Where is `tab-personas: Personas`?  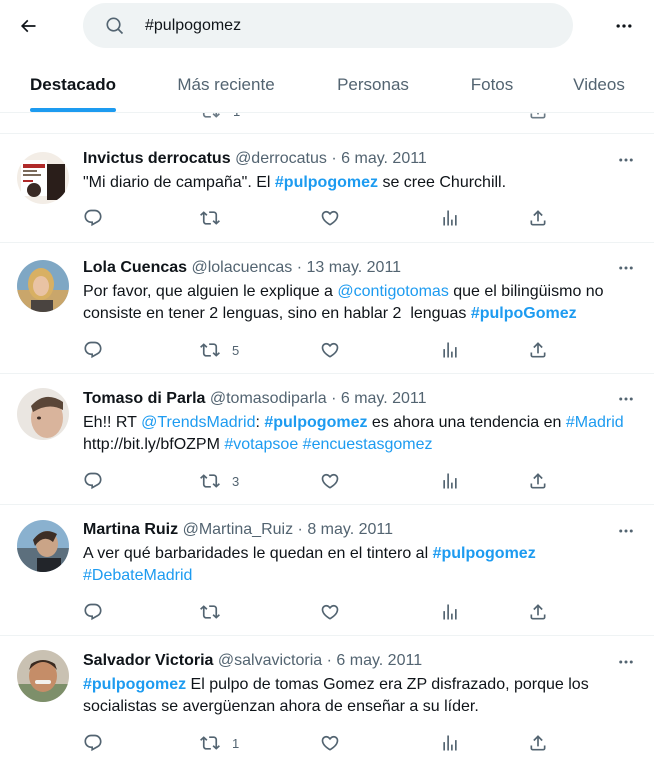 tab-personas: Personas is located at coordinates (373, 84).